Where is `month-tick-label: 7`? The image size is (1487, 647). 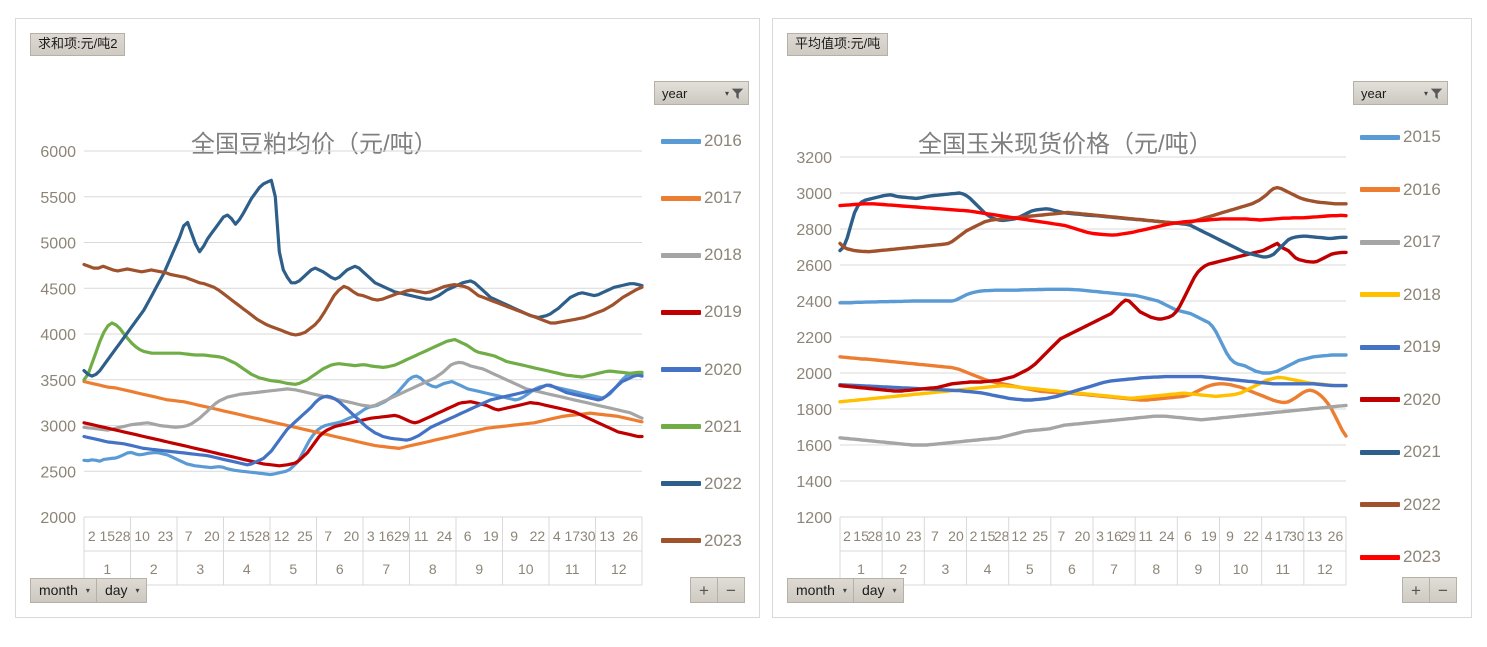
month-tick-label: 7 is located at coordinates (1114, 569).